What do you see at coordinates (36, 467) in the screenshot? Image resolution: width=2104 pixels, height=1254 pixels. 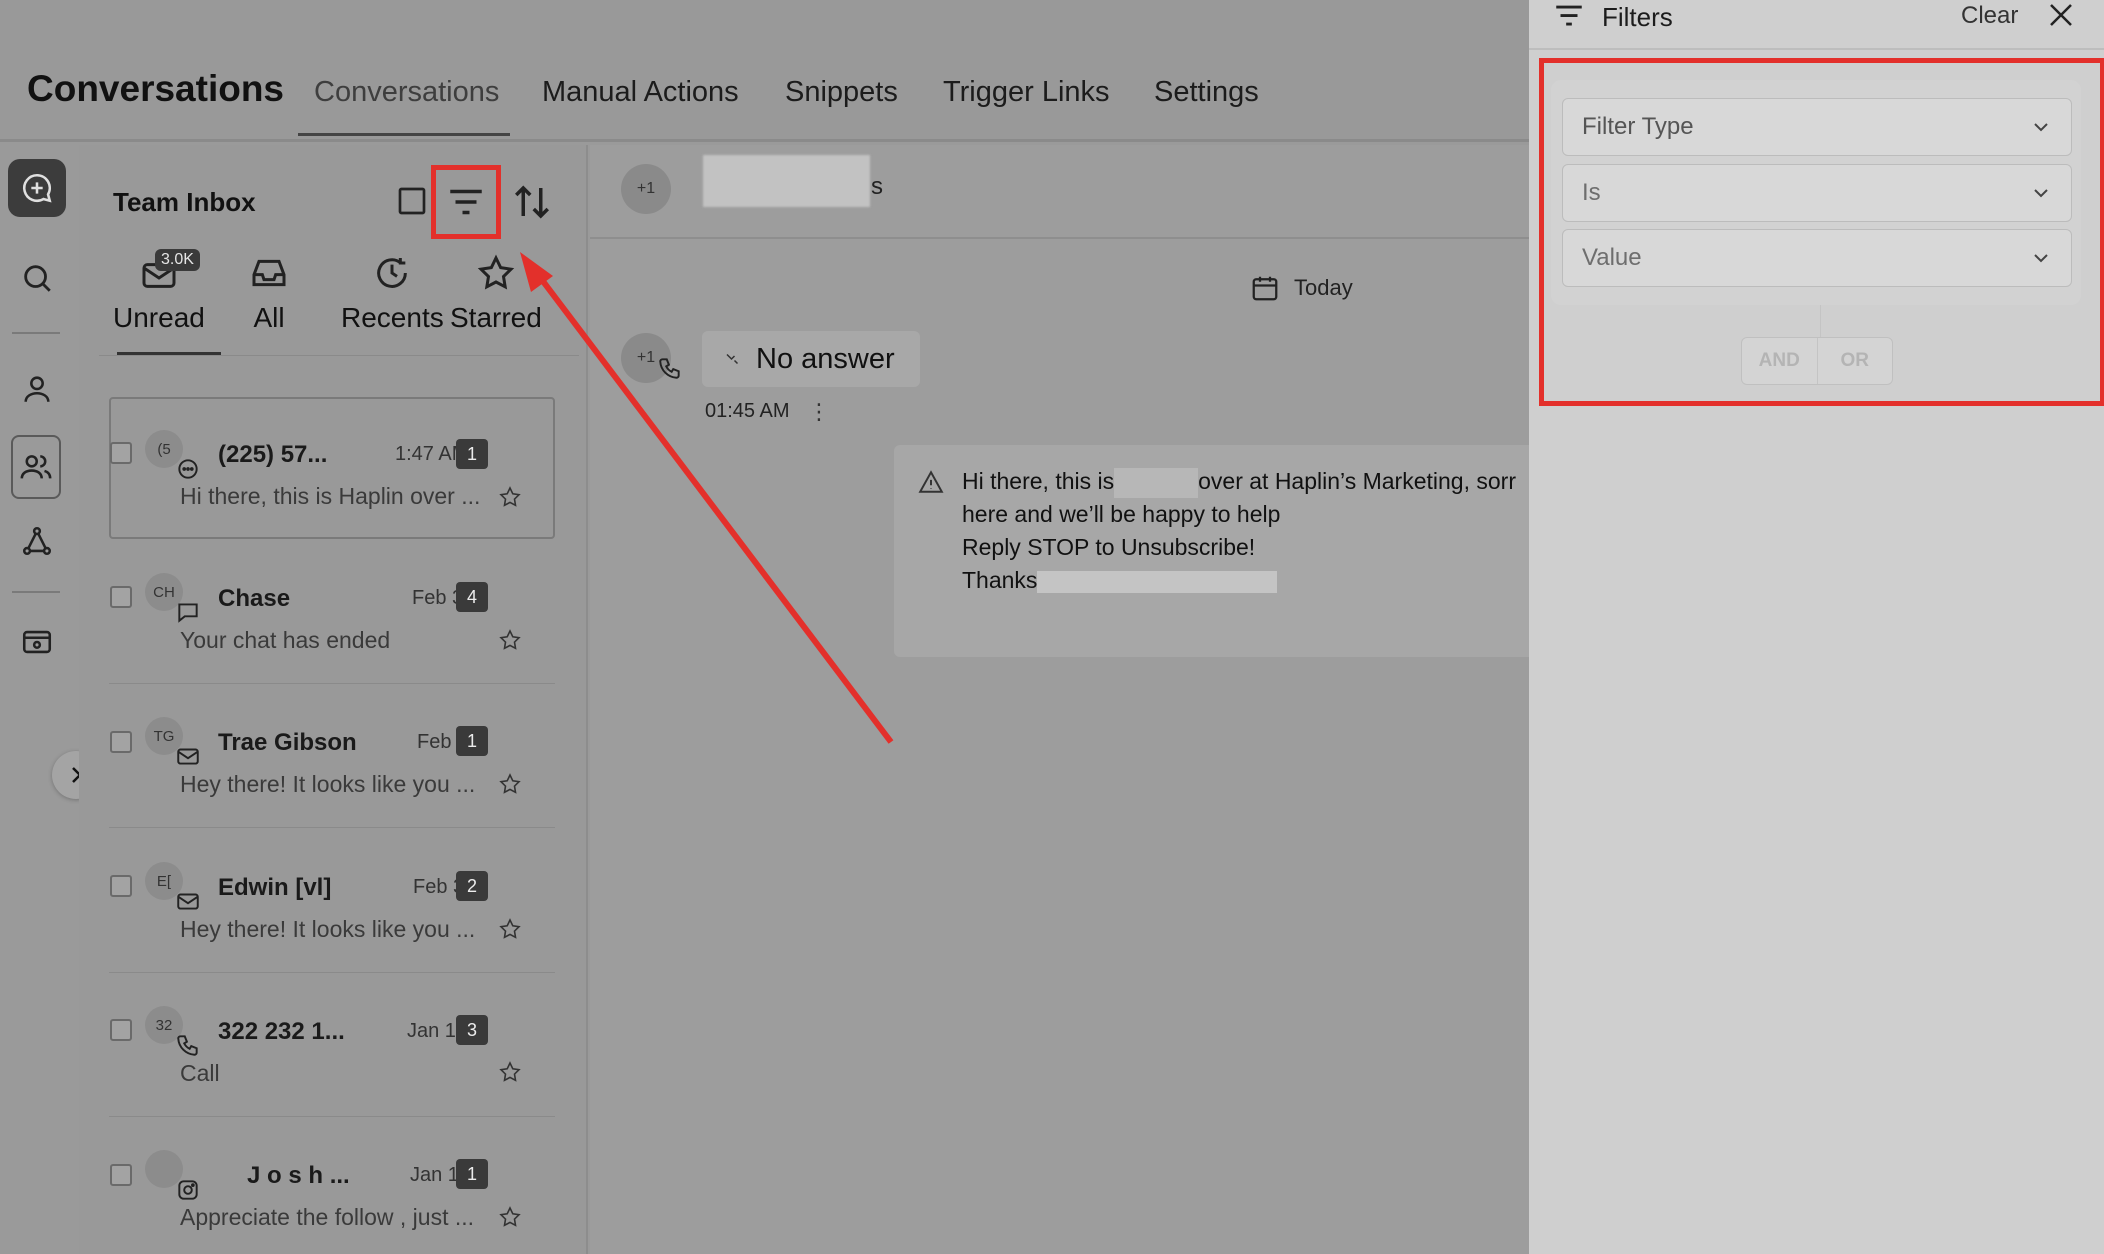 I see `team-icon` at bounding box center [36, 467].